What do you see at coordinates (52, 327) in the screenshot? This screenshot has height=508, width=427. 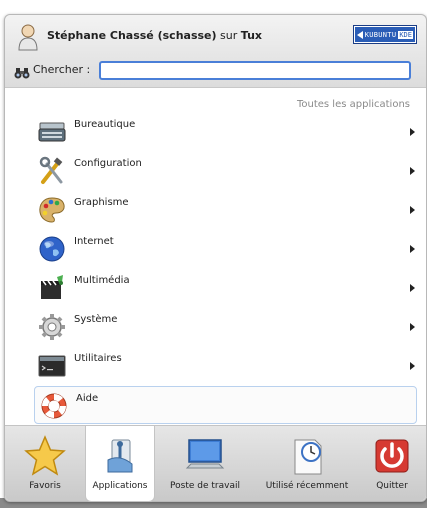 I see `gear-icon` at bounding box center [52, 327].